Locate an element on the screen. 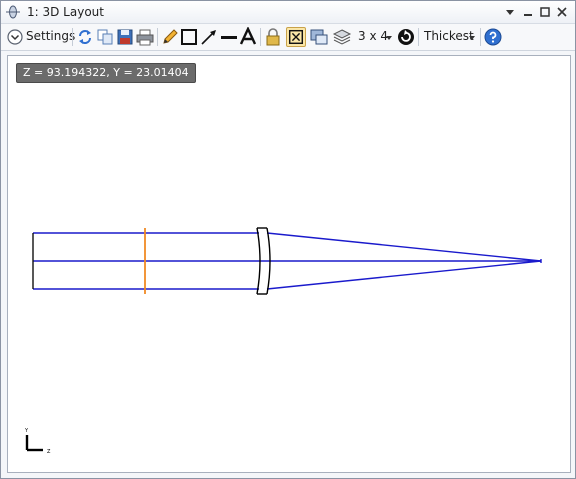 This screenshot has height=479, width=576. converging-ray-top is located at coordinates (404, 247).